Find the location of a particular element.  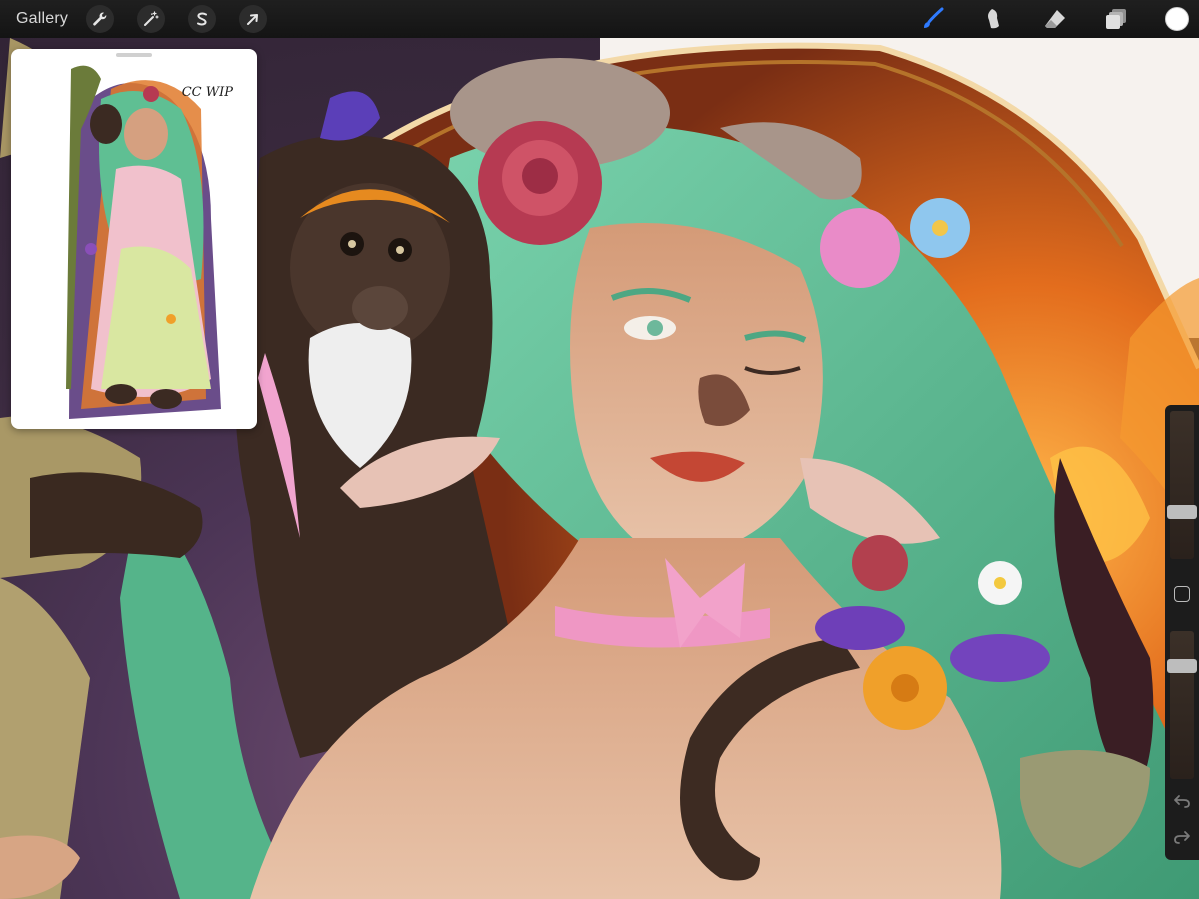

brush-size-slider is located at coordinates (1182, 485).